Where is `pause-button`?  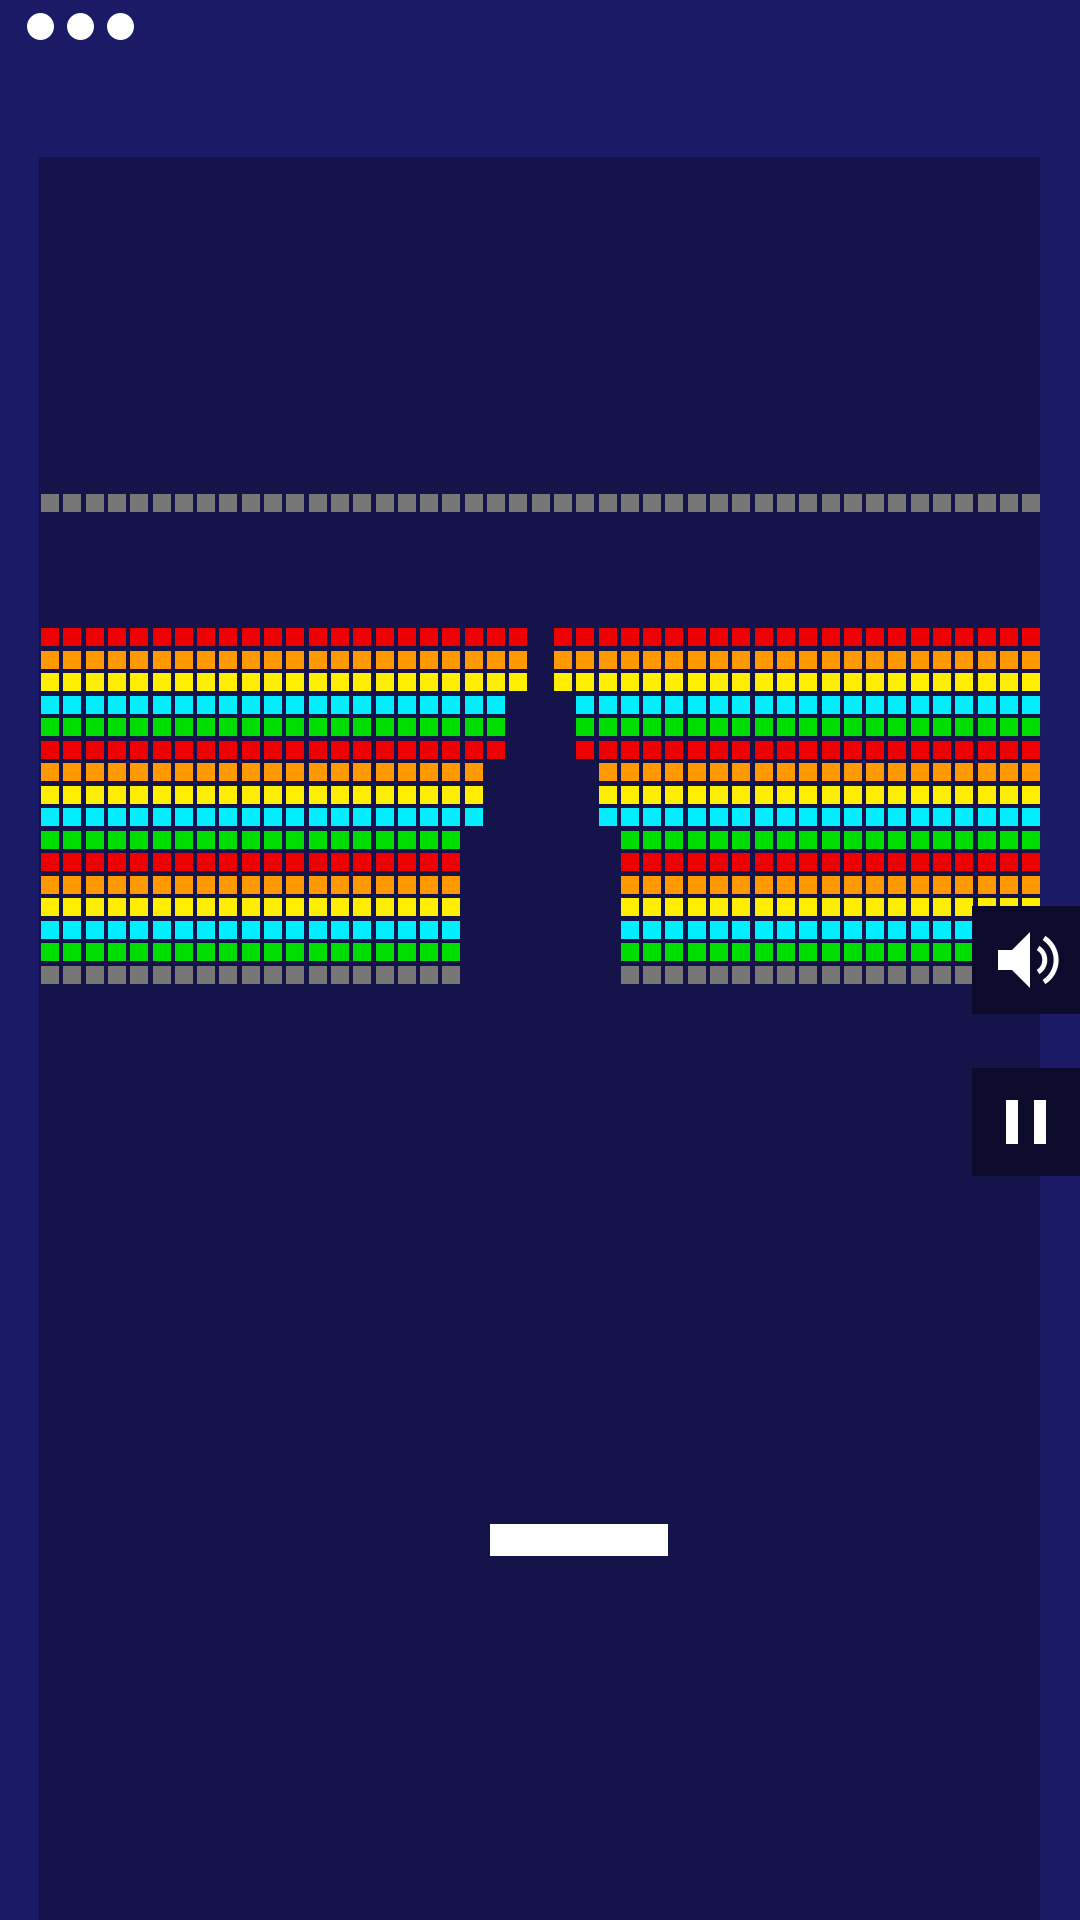 pause-button is located at coordinates (1026, 1122).